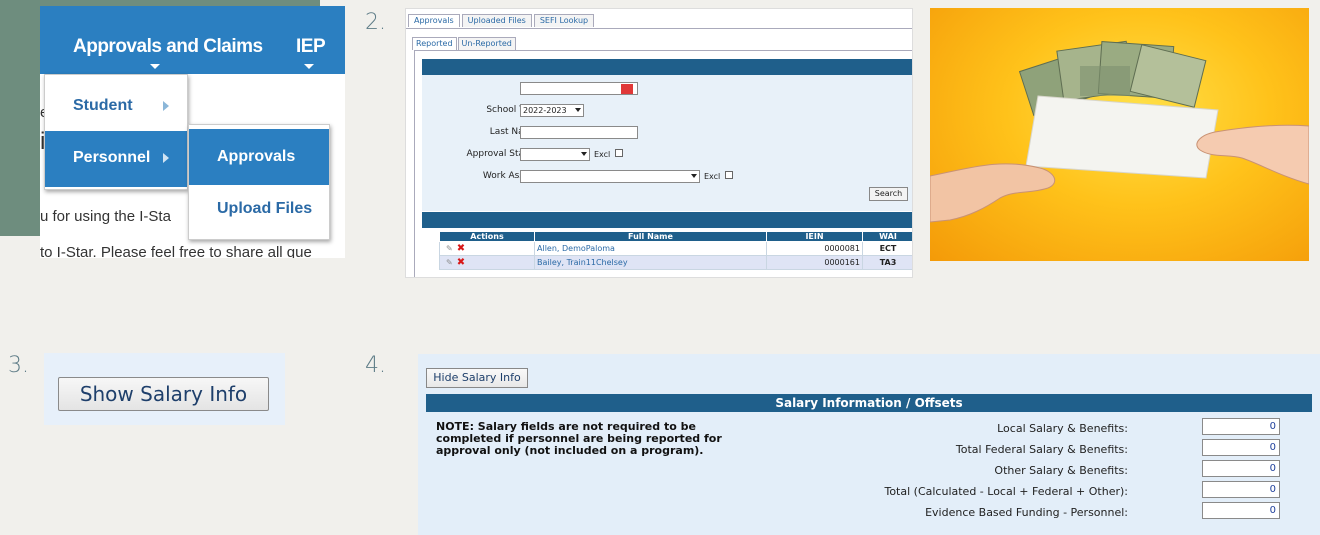 This screenshot has height=535, width=1320. What do you see at coordinates (105, 216) in the screenshot?
I see `body-text-line-1: u for using the I-Sta` at bounding box center [105, 216].